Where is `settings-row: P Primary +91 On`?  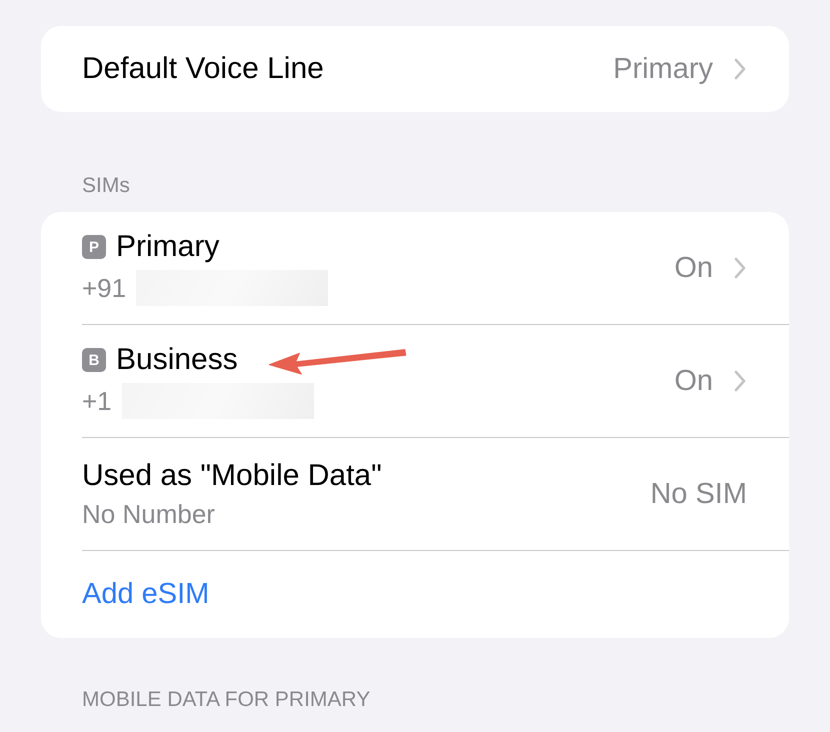 settings-row: P Primary +91 On is located at coordinates (435, 268).